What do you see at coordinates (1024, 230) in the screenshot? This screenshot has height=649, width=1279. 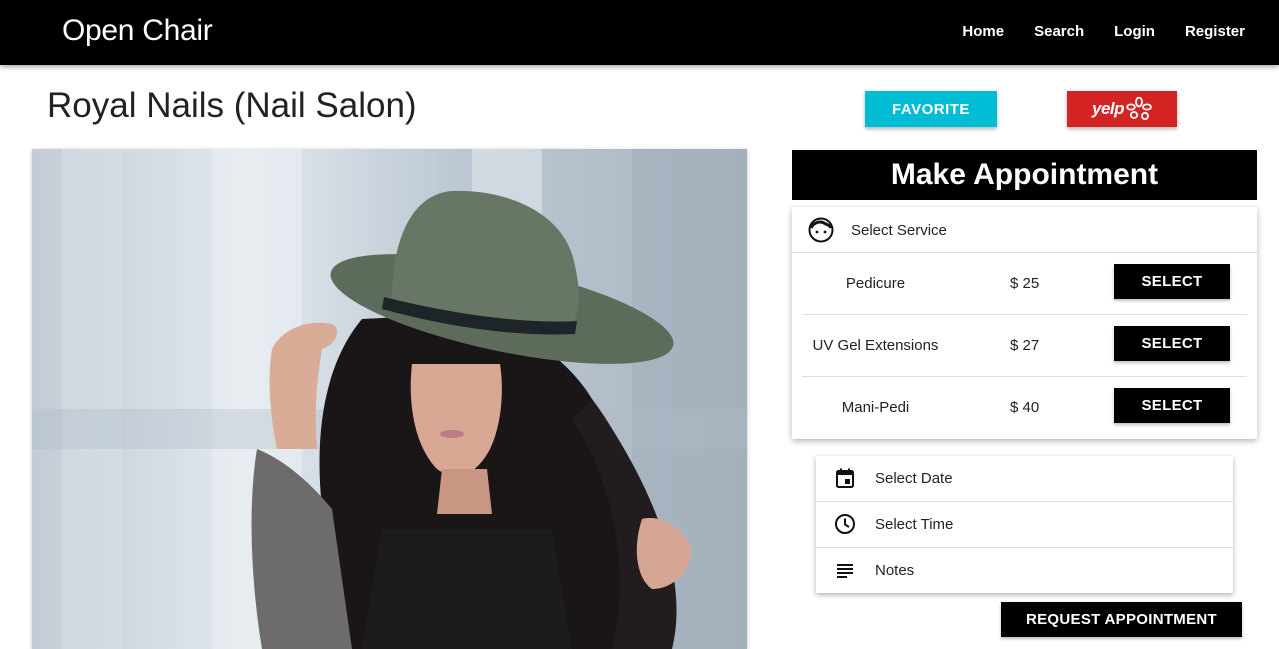 I see `select-service-header: Select Service` at bounding box center [1024, 230].